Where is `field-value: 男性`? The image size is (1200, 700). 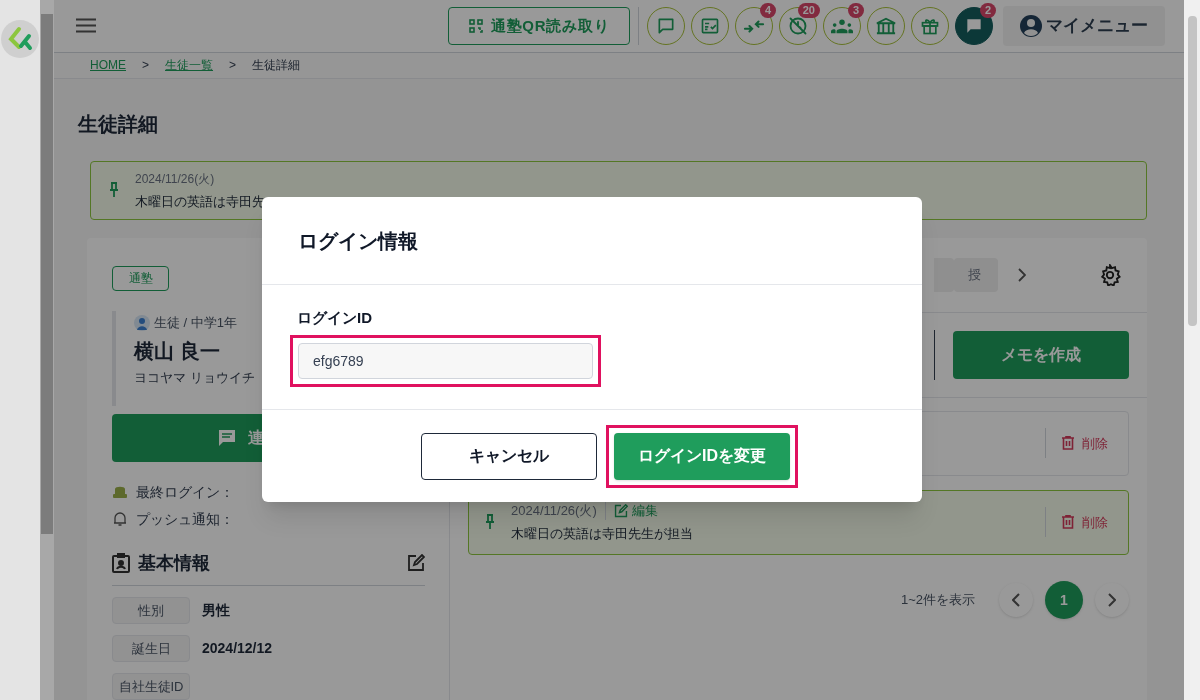 field-value: 男性 is located at coordinates (216, 611).